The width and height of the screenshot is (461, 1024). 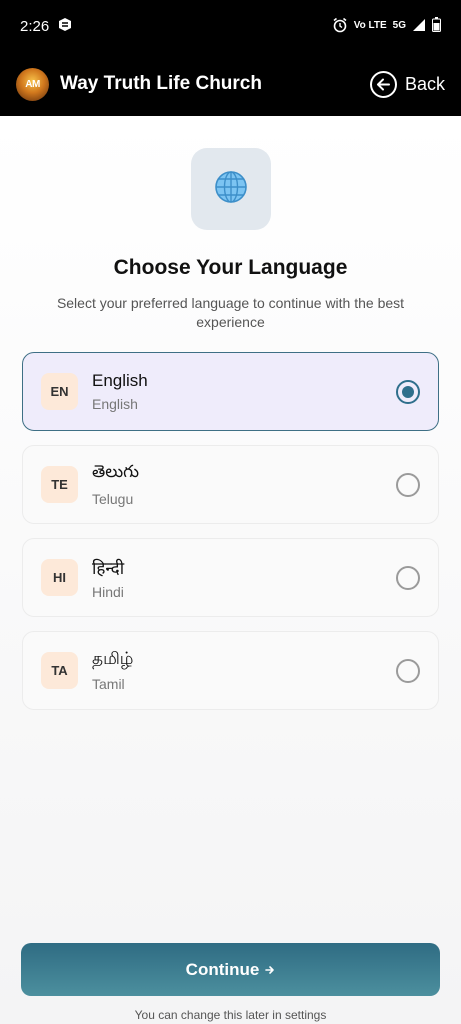 I want to click on continue-button: Continue, so click(x=230, y=969).